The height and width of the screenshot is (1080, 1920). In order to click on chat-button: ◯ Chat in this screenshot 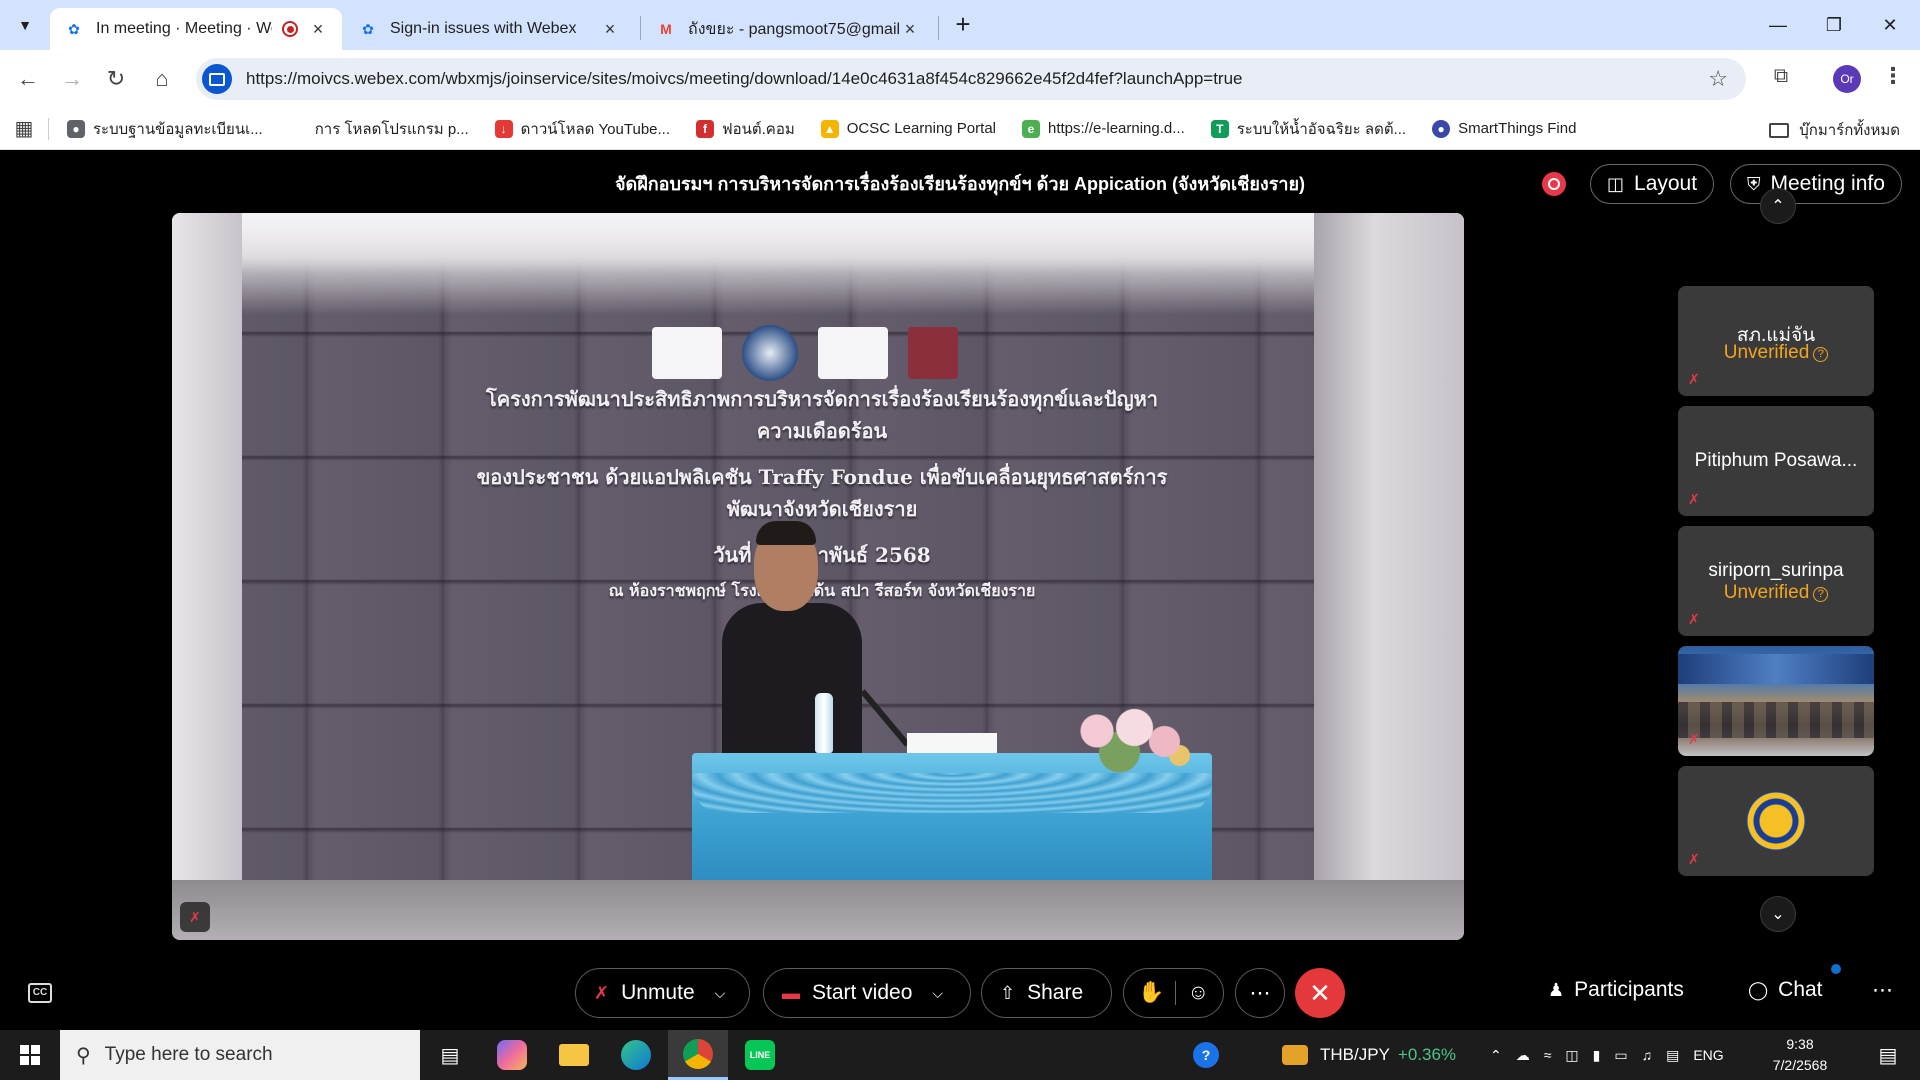, I will do `click(1785, 990)`.